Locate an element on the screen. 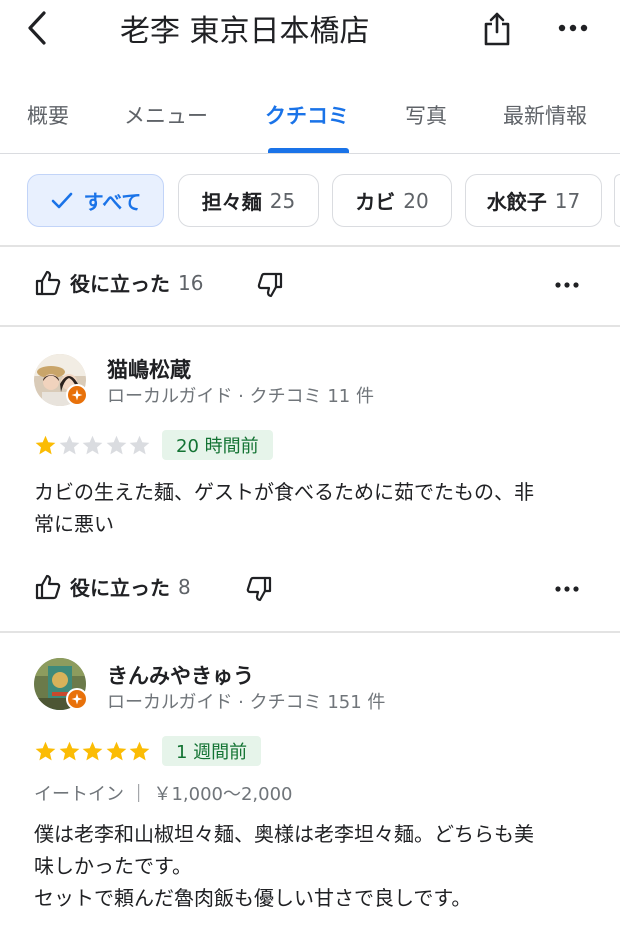 This screenshot has width=620, height=942. reviewer-meta: ローカルガイド · クチコミ 151 件 is located at coordinates (246, 702).